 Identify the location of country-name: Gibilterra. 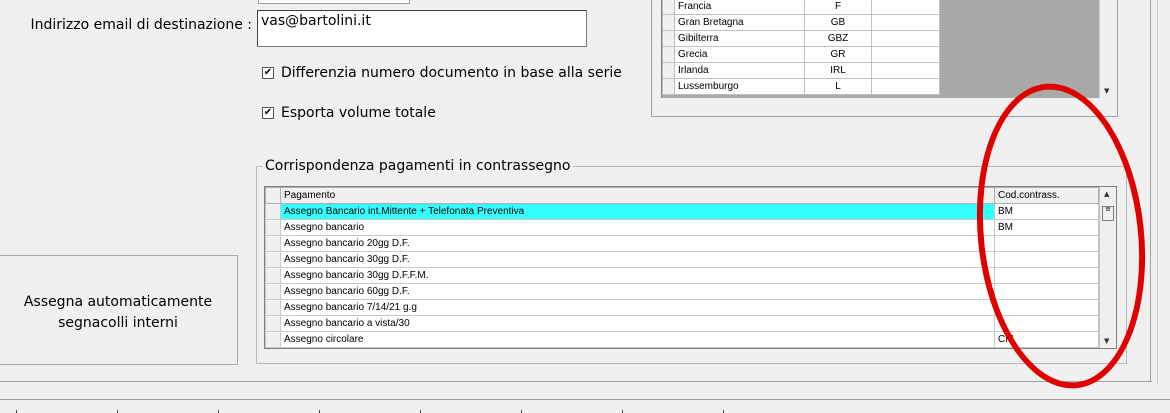
(739, 38).